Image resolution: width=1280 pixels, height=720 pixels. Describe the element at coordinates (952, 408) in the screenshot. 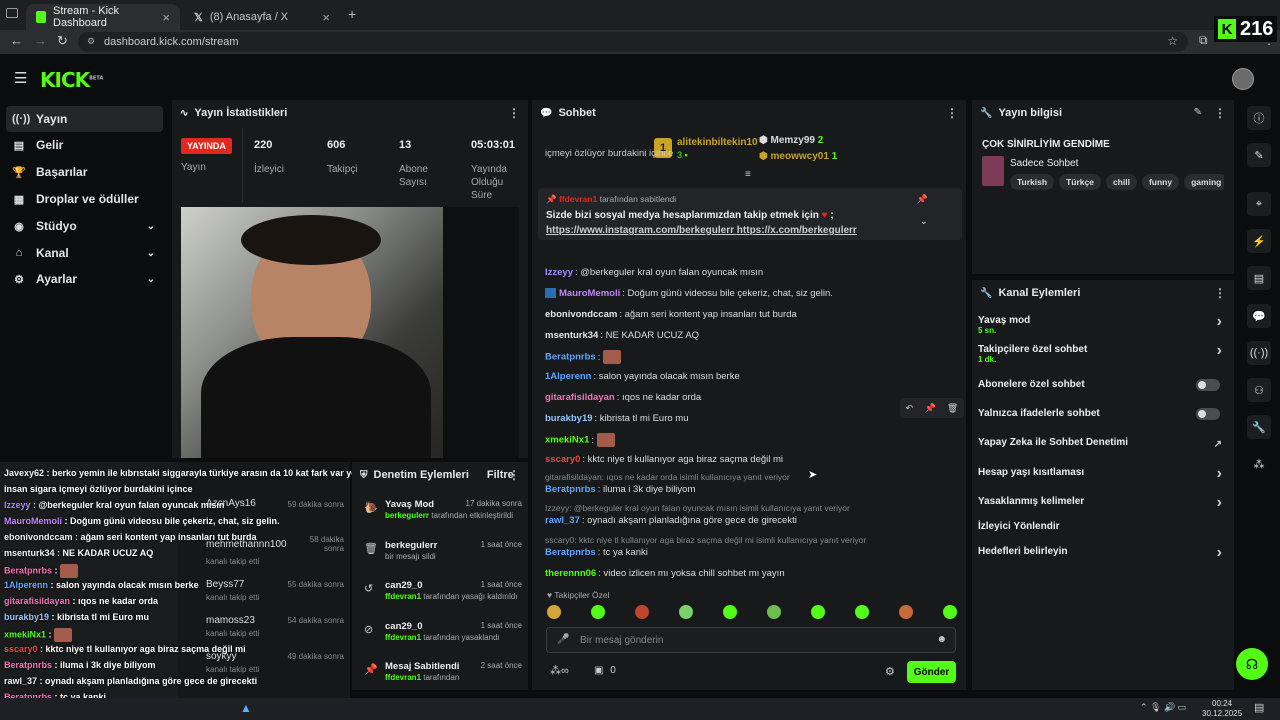

I see `delete-icon: 🗑` at that location.